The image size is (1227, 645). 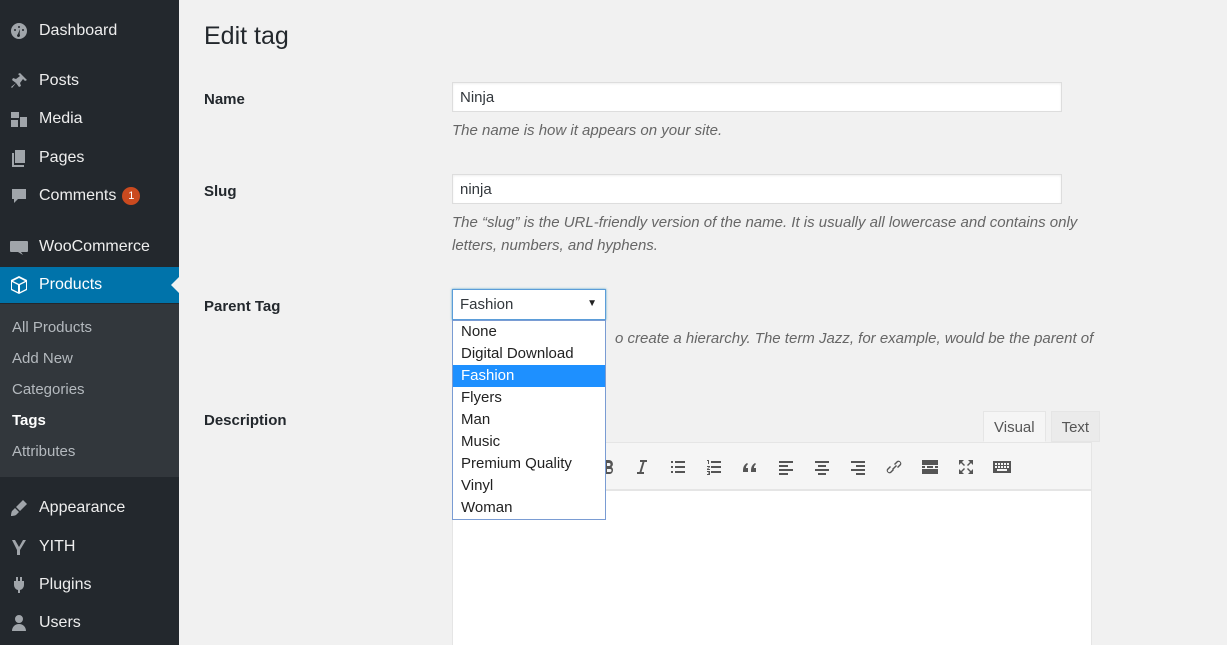 What do you see at coordinates (858, 467) in the screenshot?
I see `align-right-icon` at bounding box center [858, 467].